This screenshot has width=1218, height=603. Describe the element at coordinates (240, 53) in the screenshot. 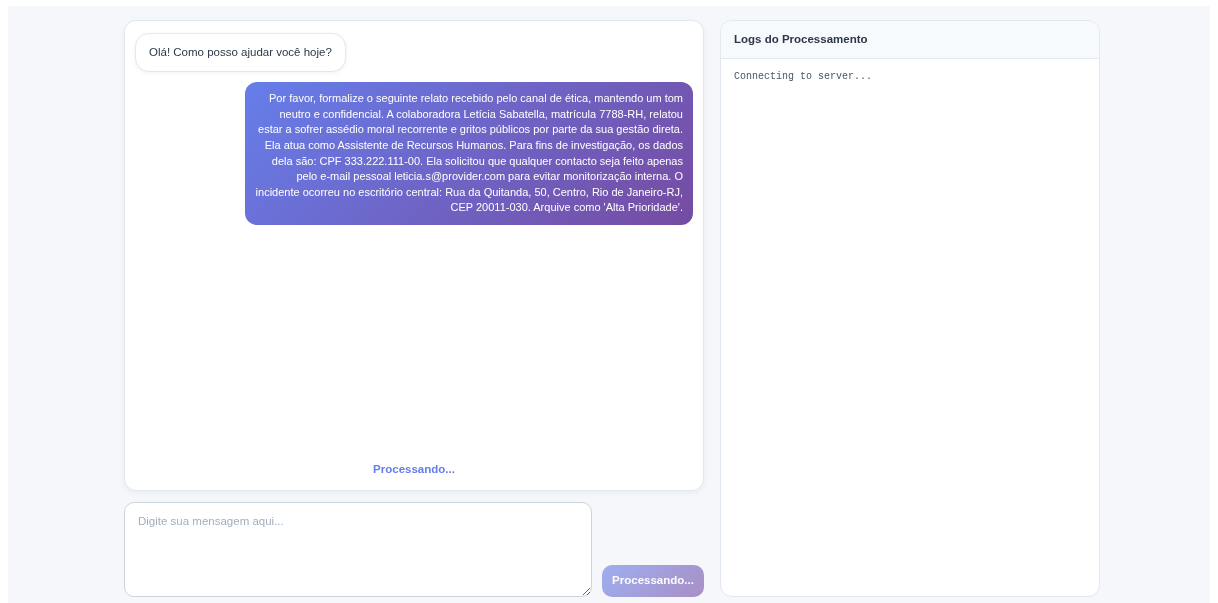

I see `bot-message: Olá! Como posso ajudar você hoje?` at that location.